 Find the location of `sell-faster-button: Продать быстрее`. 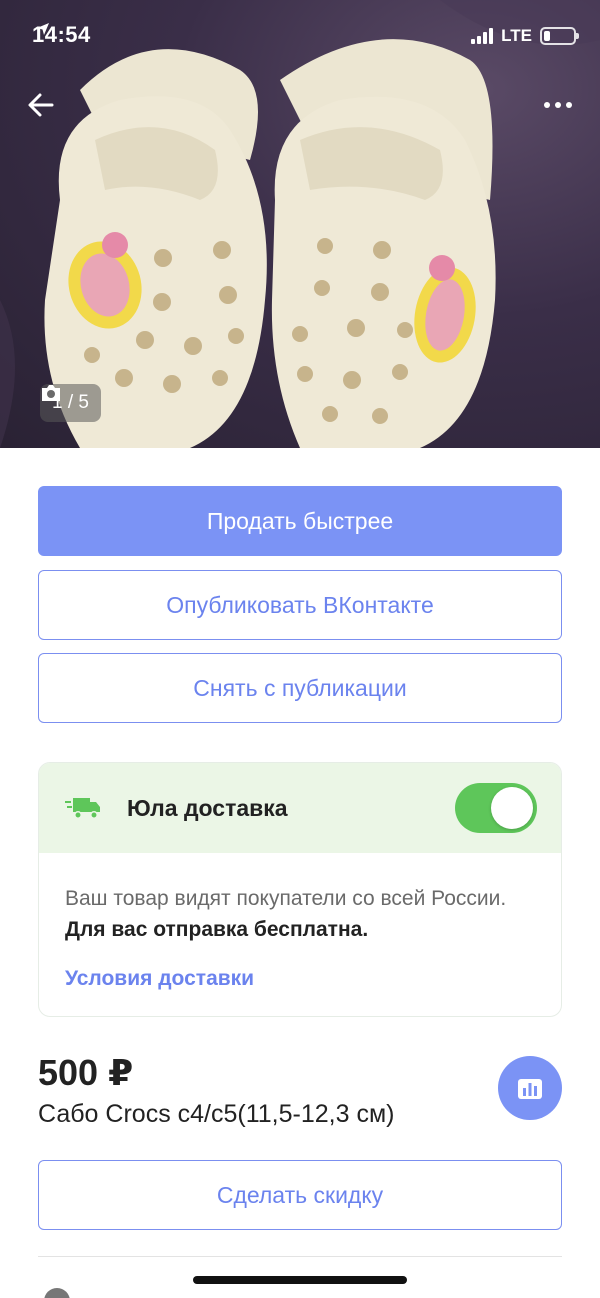

sell-faster-button: Продать быстрее is located at coordinates (300, 521).